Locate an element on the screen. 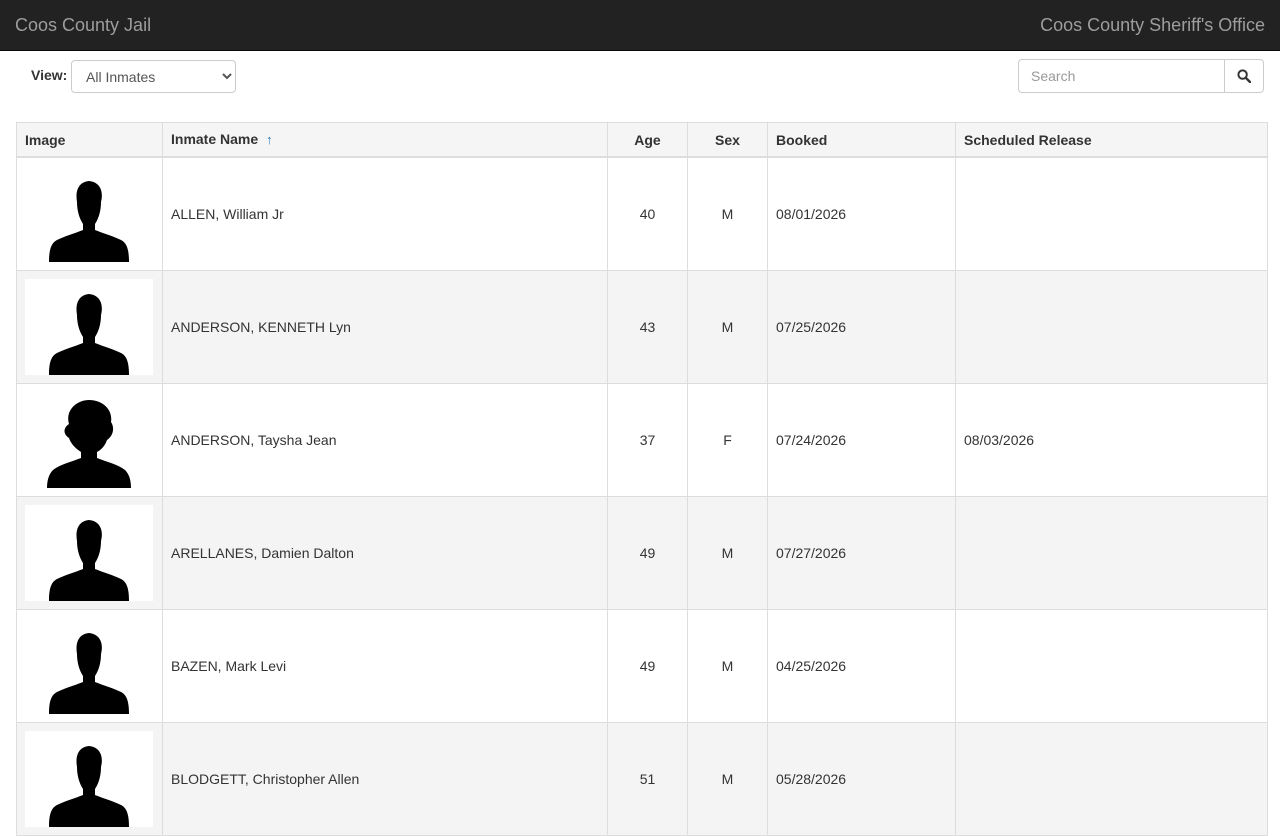 This screenshot has width=1280, height=836. booked-date: 04/25/2026 is located at coordinates (861, 666).